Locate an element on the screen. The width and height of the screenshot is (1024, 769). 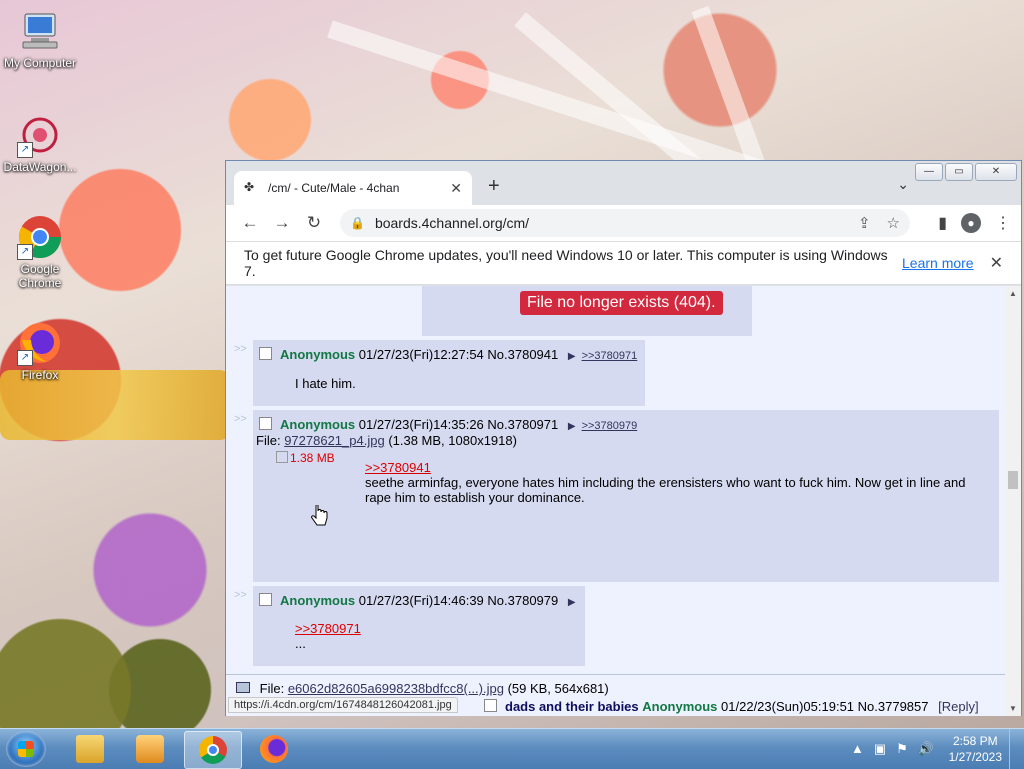
scroll-down-icon: ▼ is located at coordinates (1013, 708).